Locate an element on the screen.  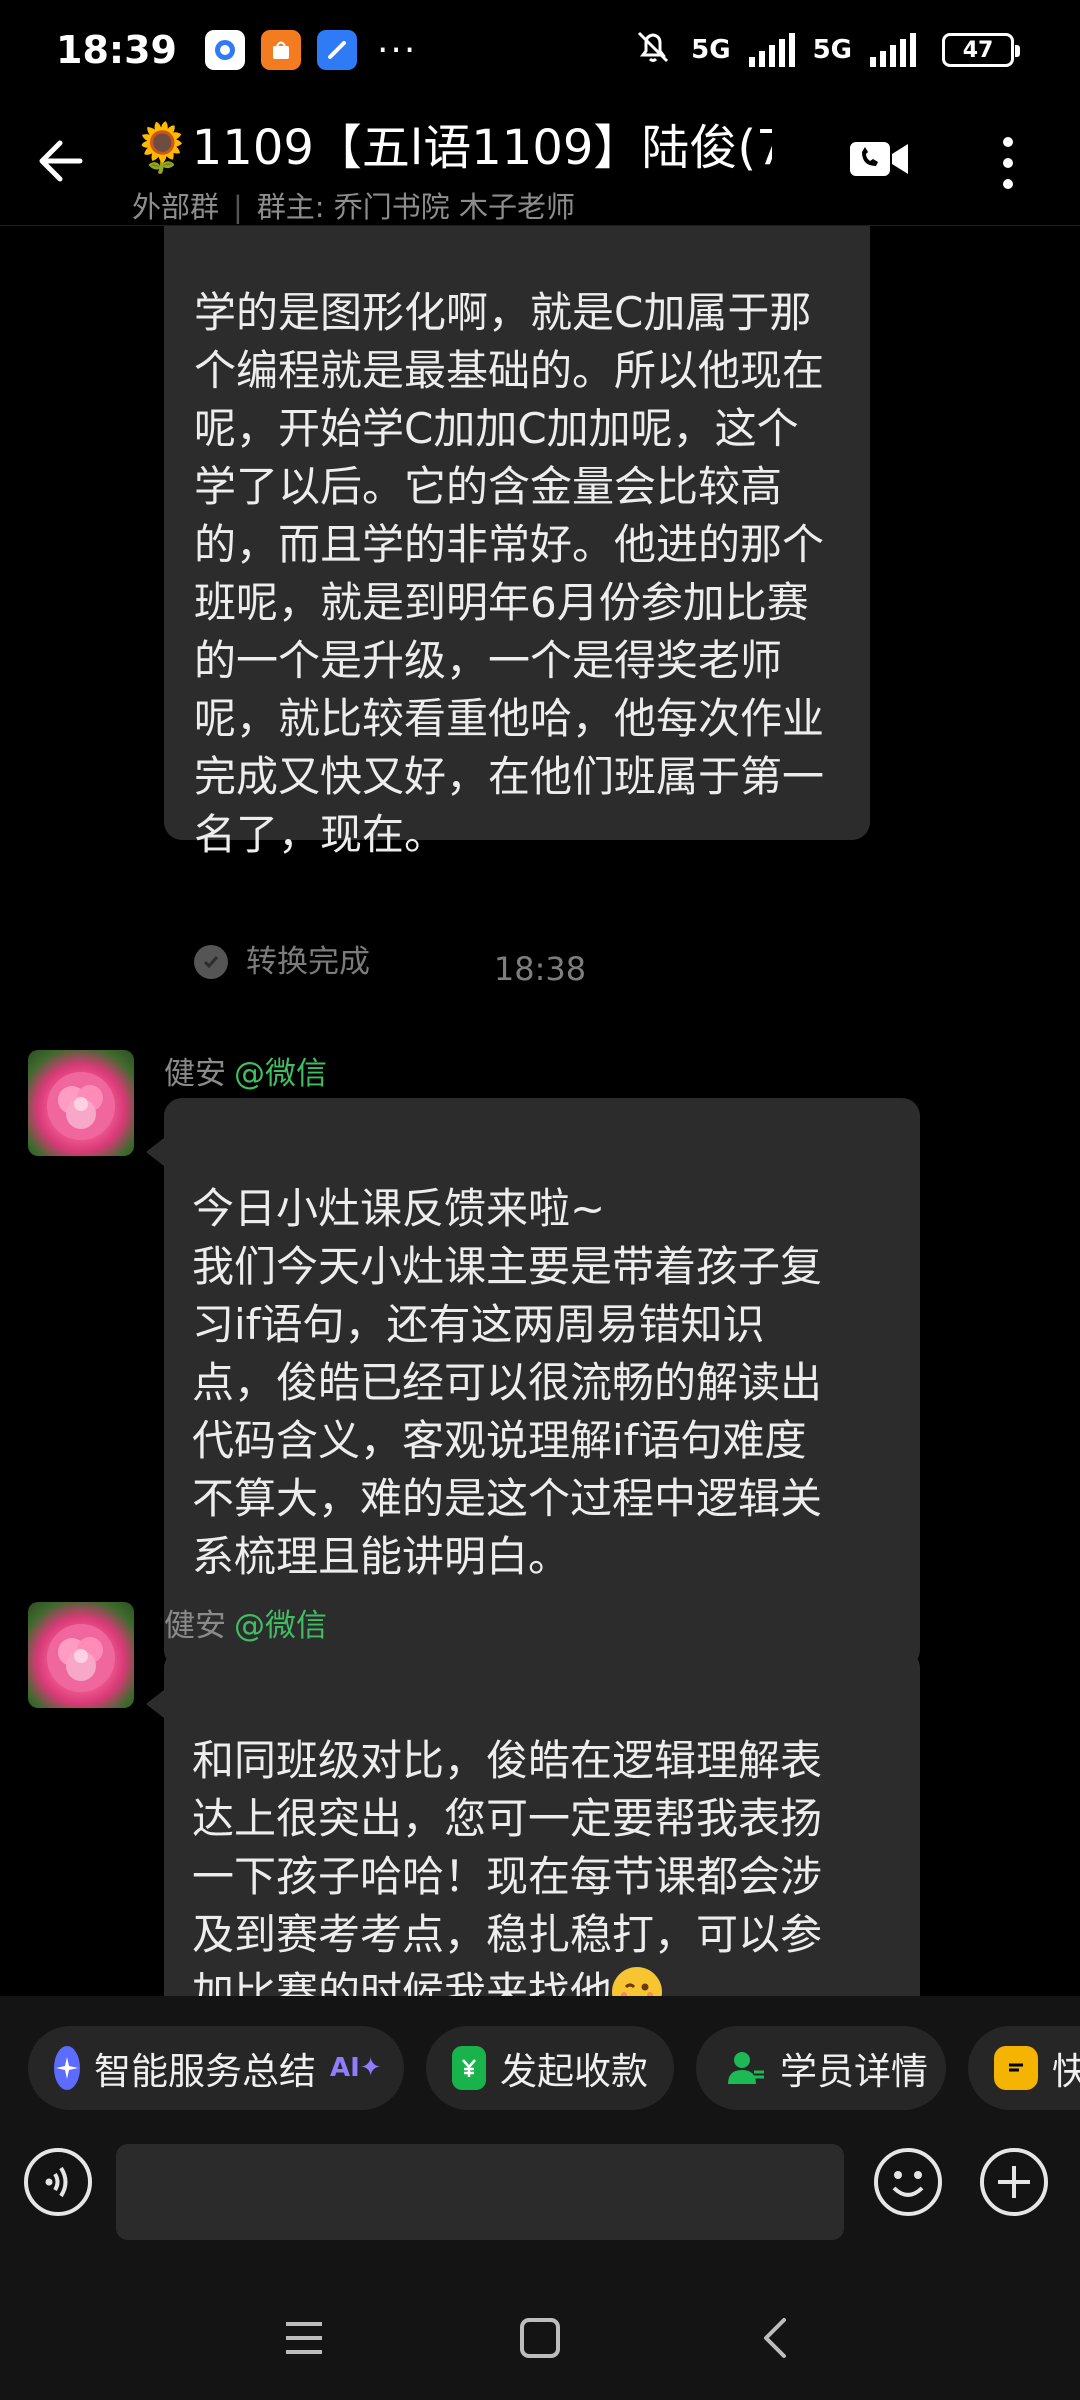
emoji-button is located at coordinates (908, 2182).